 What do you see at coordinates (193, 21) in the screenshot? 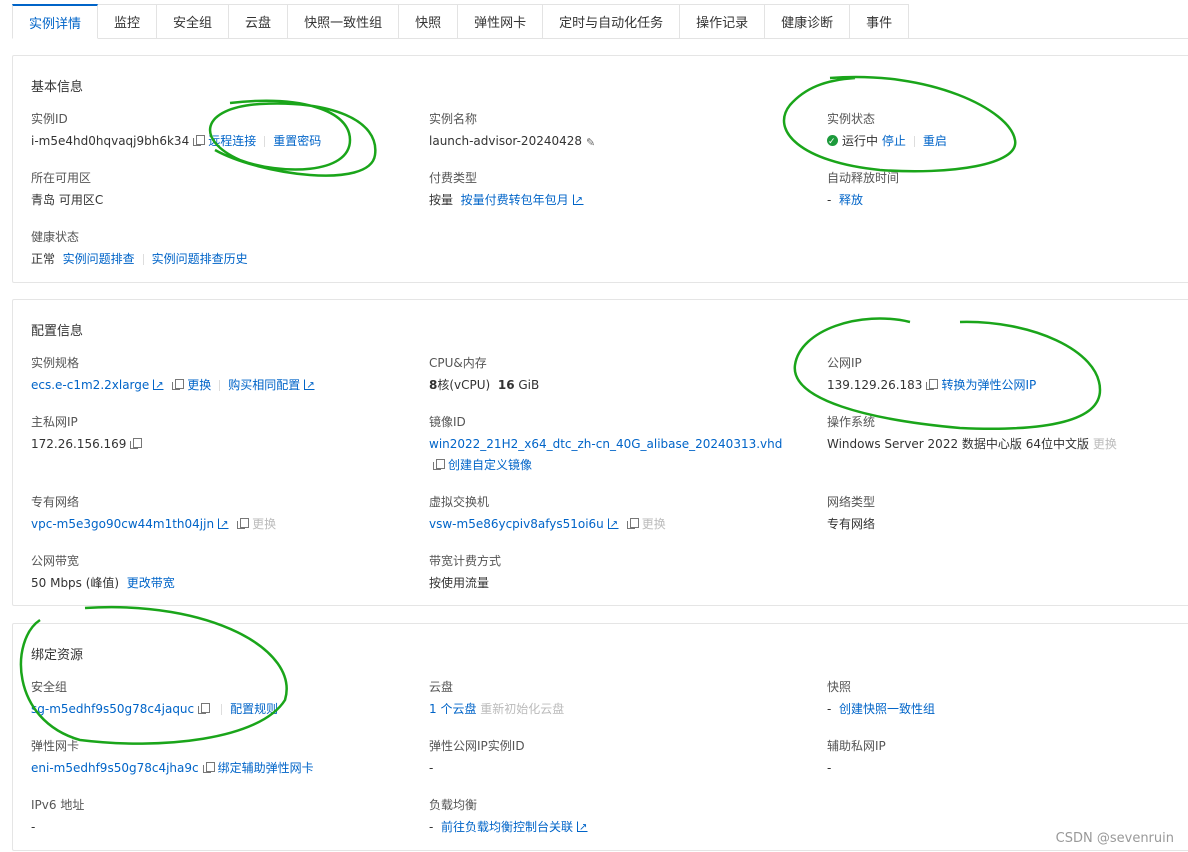
I see `tab-2: 安全组` at bounding box center [193, 21].